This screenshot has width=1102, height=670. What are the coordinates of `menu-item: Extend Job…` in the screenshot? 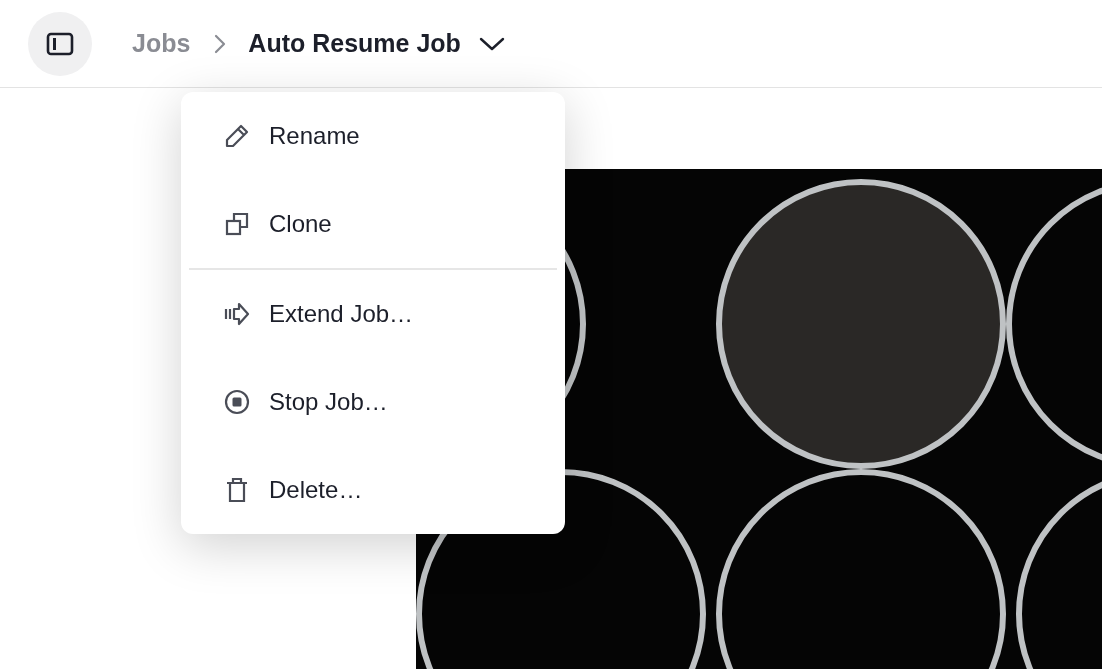 It's located at (373, 314).